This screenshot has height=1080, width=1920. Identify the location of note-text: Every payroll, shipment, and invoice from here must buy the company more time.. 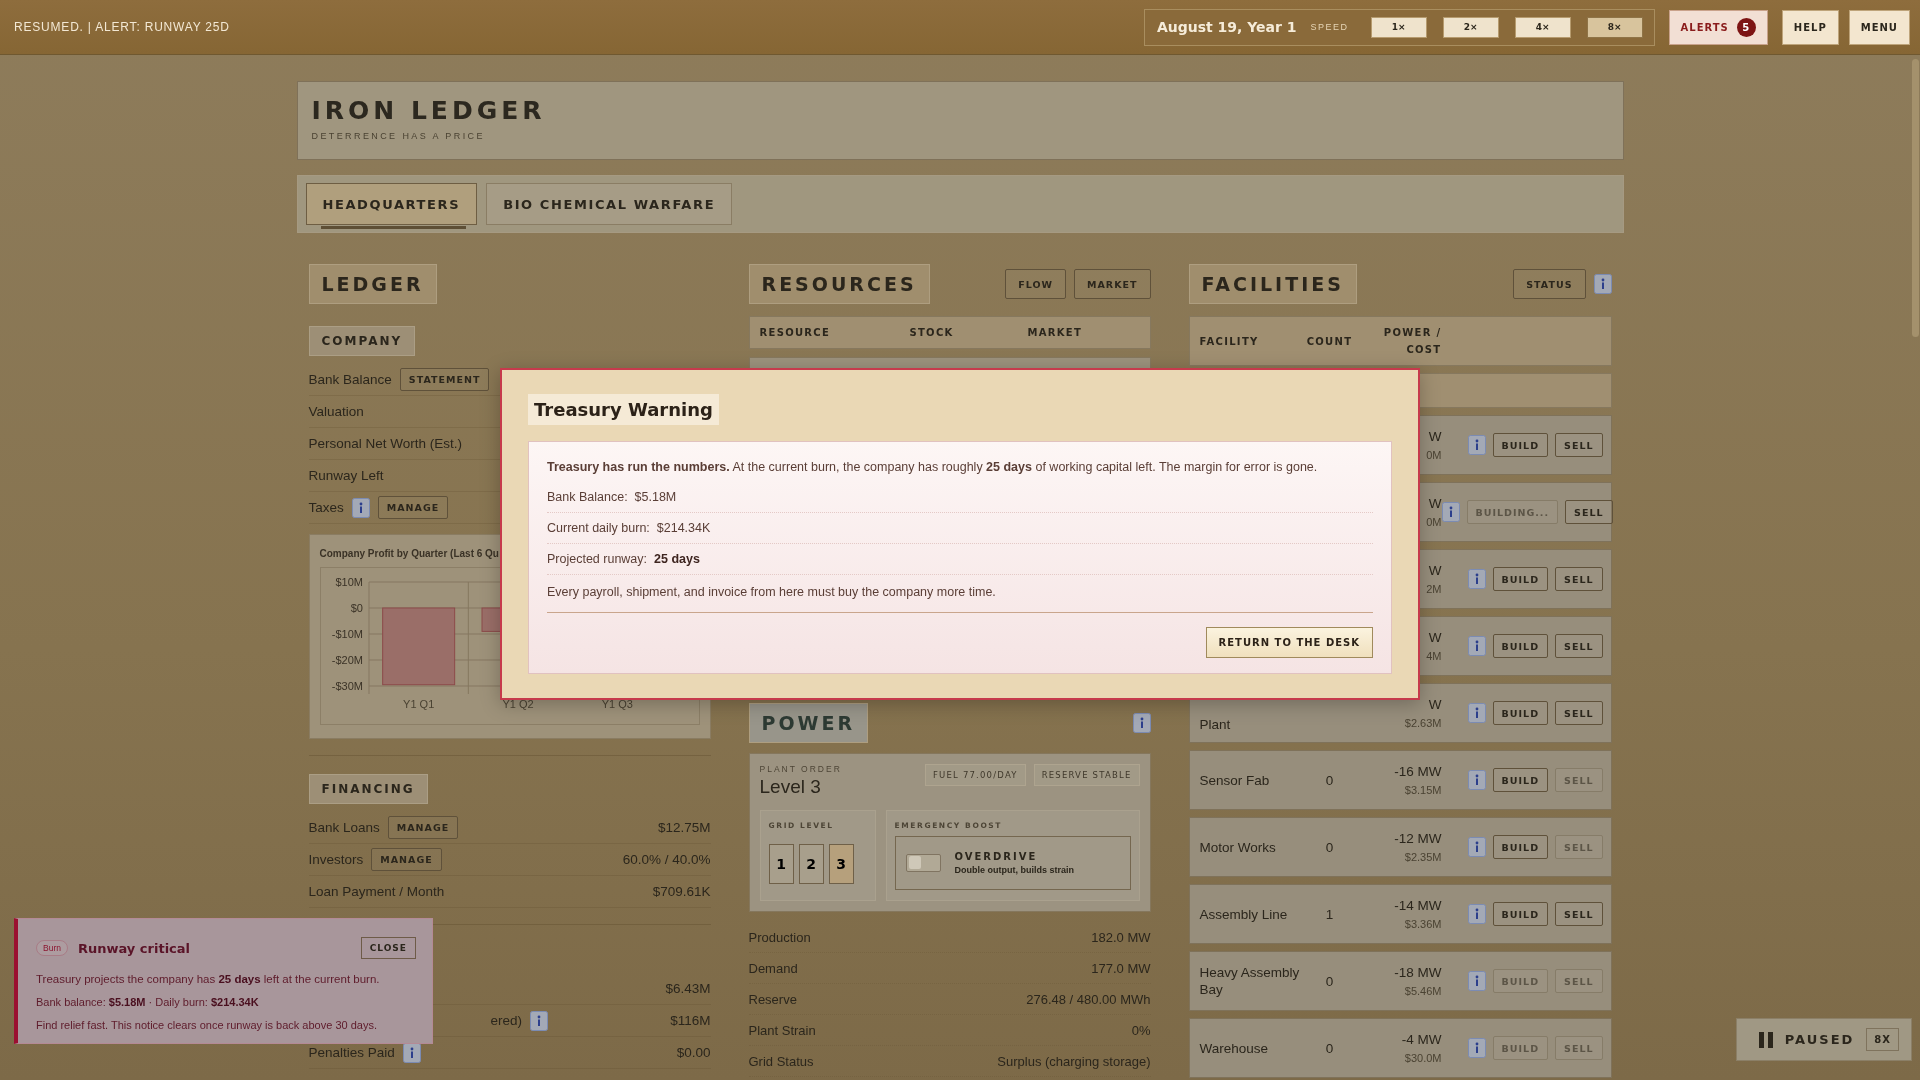
(960, 599).